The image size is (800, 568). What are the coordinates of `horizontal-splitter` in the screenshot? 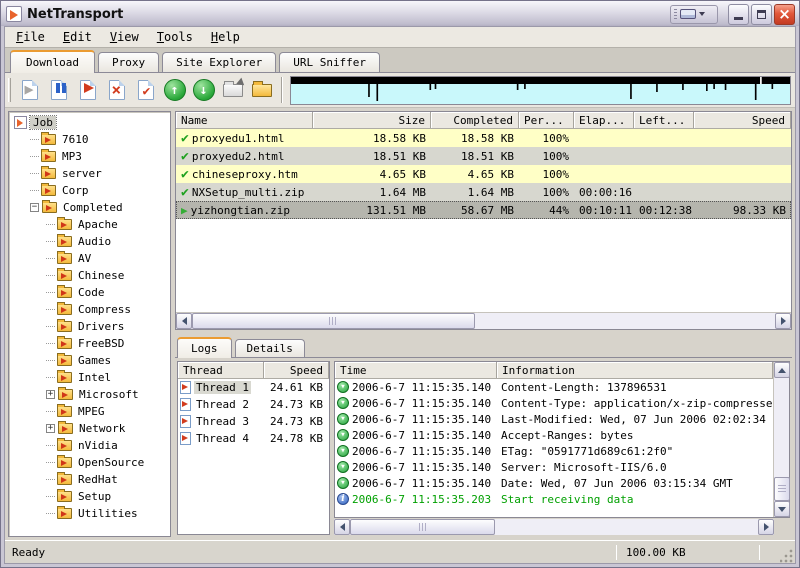 It's located at (483, 333).